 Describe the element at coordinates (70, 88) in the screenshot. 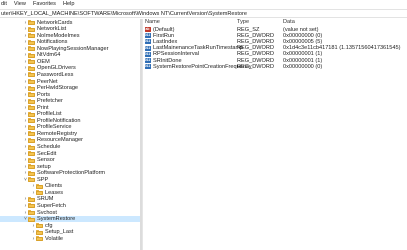

I see `tree-item: › PerHwIdStorage` at that location.